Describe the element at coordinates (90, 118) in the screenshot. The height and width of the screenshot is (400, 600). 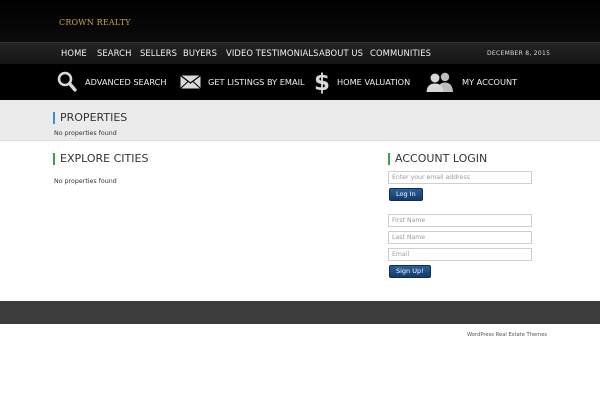
I see `properties-title: PROPERTIES` at that location.